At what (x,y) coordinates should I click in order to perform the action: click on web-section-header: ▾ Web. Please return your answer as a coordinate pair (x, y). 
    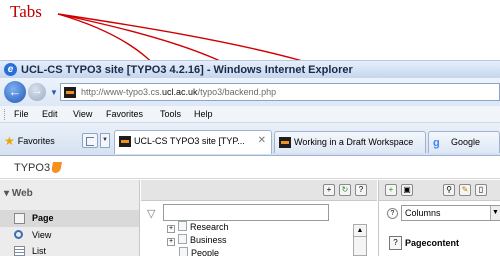
    Looking at the image, I should click on (18, 193).